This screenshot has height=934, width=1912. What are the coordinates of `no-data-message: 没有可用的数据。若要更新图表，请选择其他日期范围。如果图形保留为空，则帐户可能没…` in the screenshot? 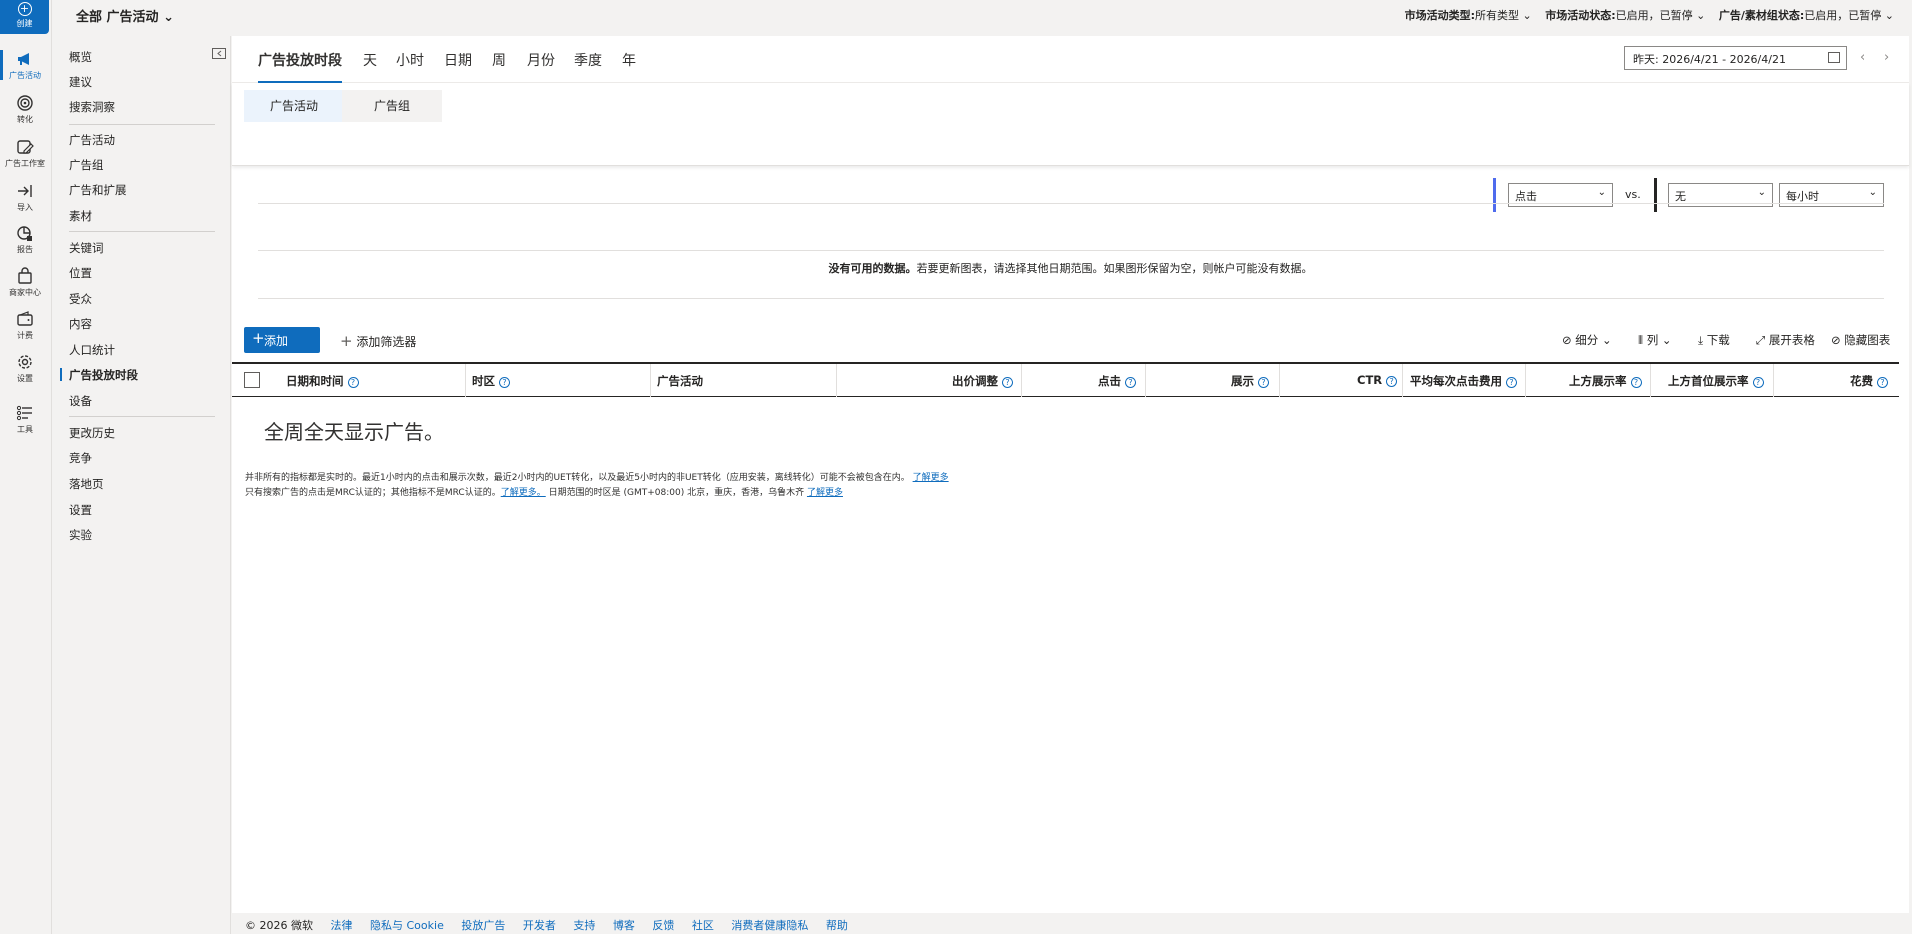 It's located at (1070, 268).